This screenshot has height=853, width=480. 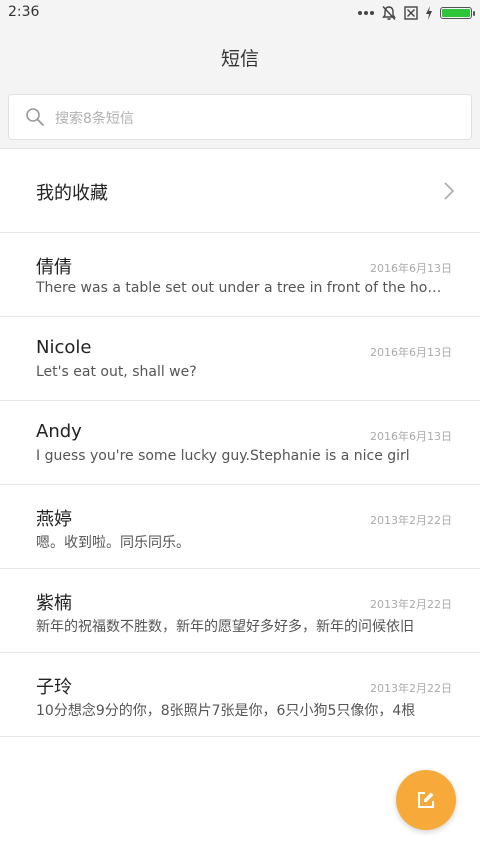 What do you see at coordinates (366, 13) in the screenshot?
I see `more-dots-icon` at bounding box center [366, 13].